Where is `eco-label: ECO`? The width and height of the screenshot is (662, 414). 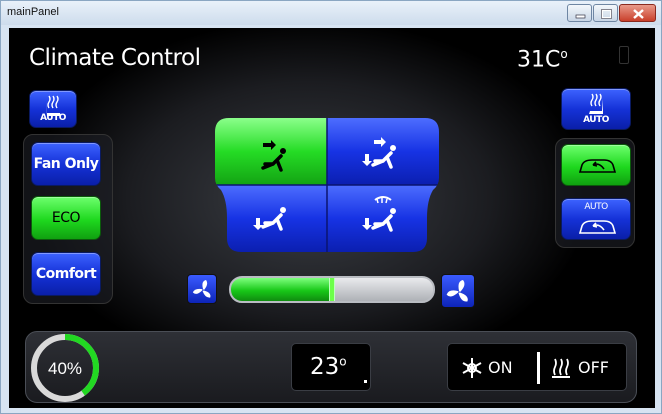 eco-label: ECO is located at coordinates (66, 218).